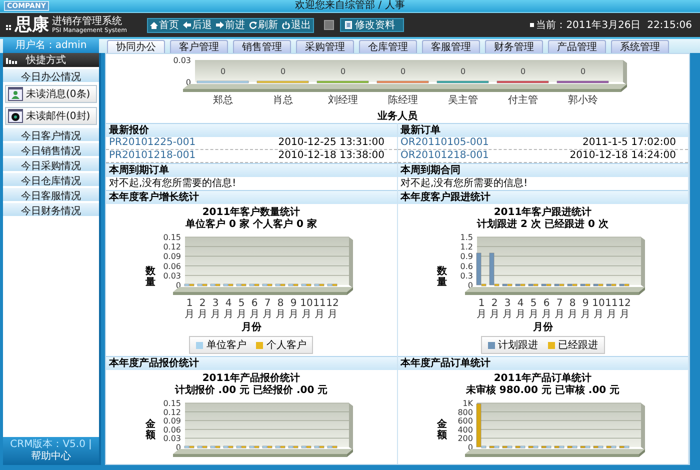  What do you see at coordinates (51, 94) in the screenshot?
I see `sidebar-card: 未读消息(0条)` at bounding box center [51, 94].